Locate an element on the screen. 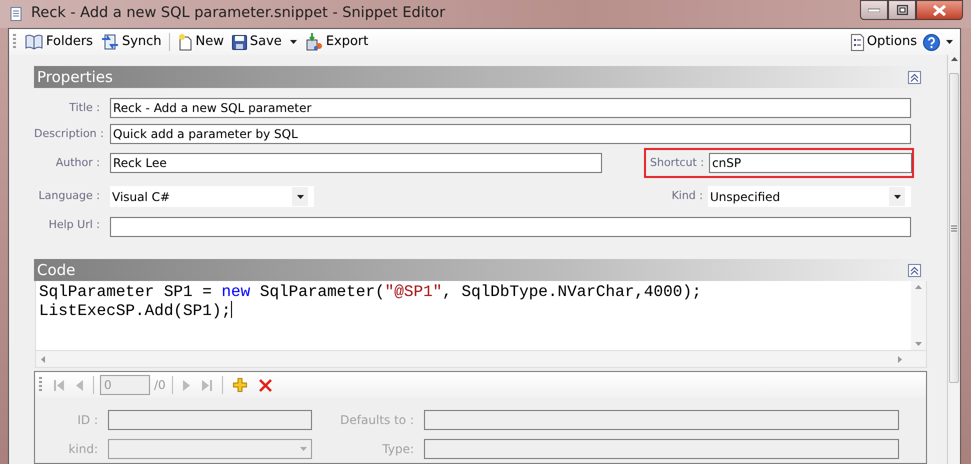 The width and height of the screenshot is (971, 464). scroll-left-arrow-icon is located at coordinates (43, 359).